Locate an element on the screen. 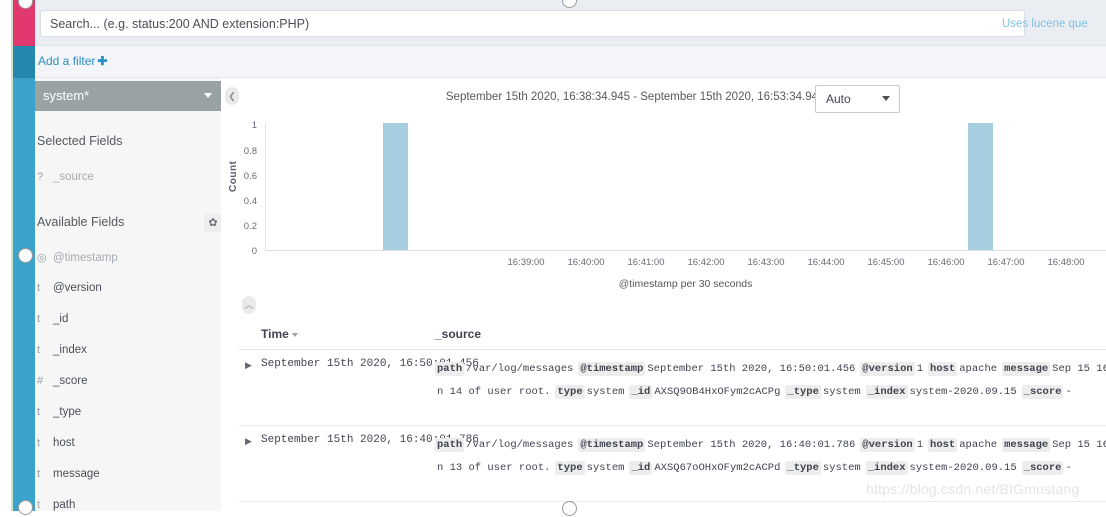 The width and height of the screenshot is (1106, 517). interval-label: Auto is located at coordinates (838, 99).